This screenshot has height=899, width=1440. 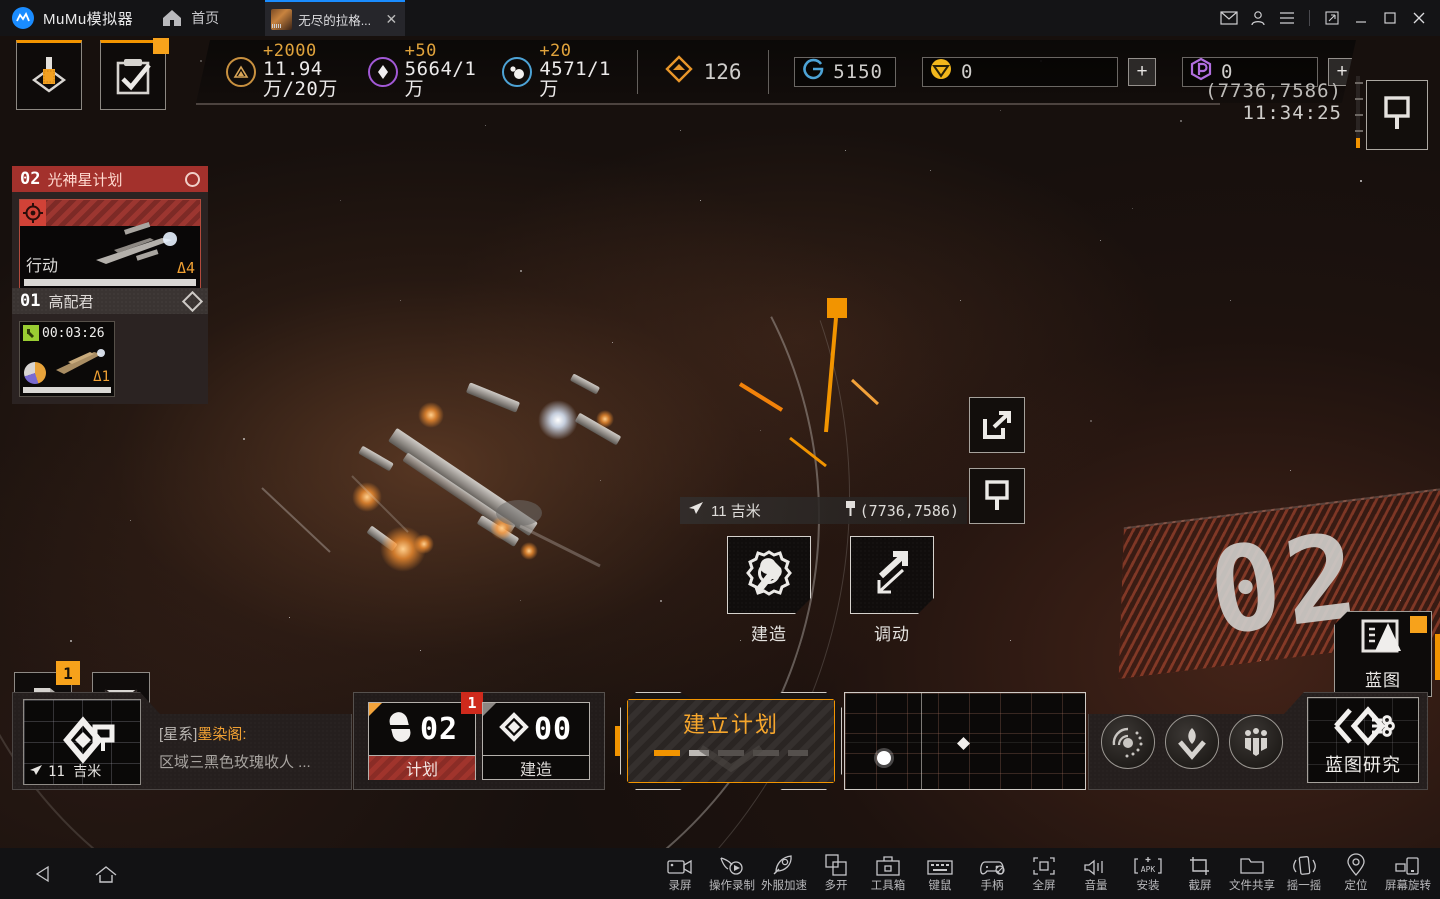 What do you see at coordinates (514, 728) in the screenshot?
I see `build-diamond-icon` at bounding box center [514, 728].